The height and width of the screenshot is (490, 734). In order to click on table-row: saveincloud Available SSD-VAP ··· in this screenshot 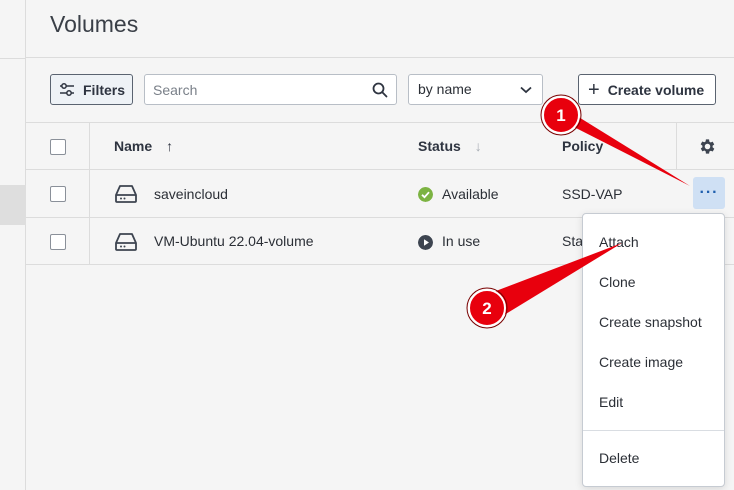, I will do `click(380, 193)`.